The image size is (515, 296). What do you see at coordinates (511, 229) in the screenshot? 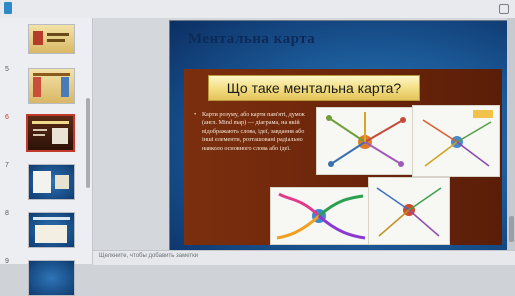
I see `scrollbar-thumb` at bounding box center [511, 229].